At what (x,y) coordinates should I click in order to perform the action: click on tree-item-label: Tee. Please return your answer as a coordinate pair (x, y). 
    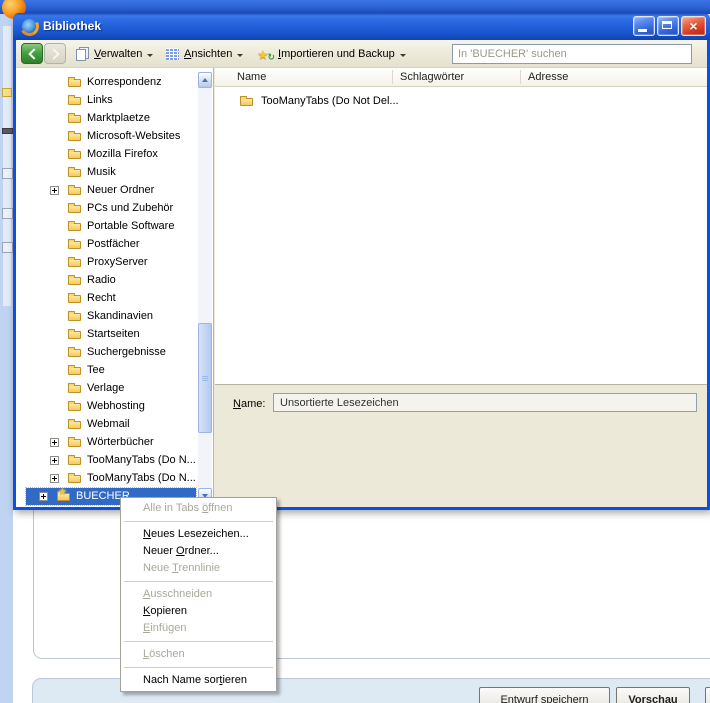
    Looking at the image, I should click on (96, 370).